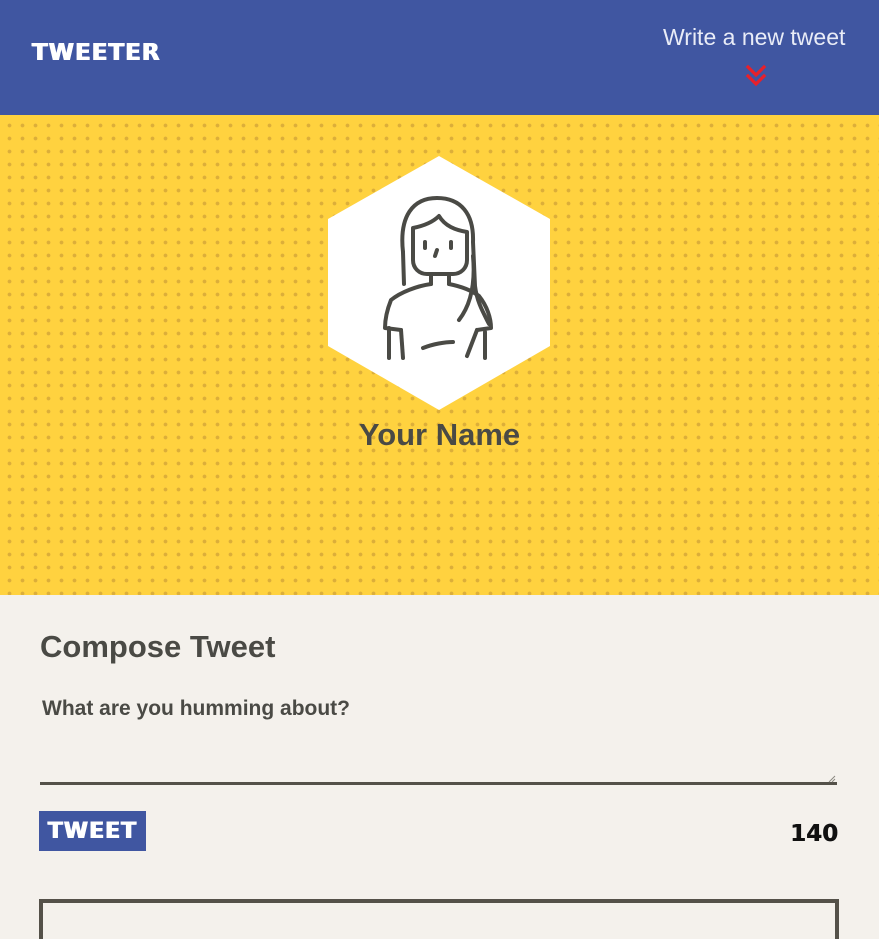  Describe the element at coordinates (158, 646) in the screenshot. I see `compose-title: Compose Tweet` at that location.